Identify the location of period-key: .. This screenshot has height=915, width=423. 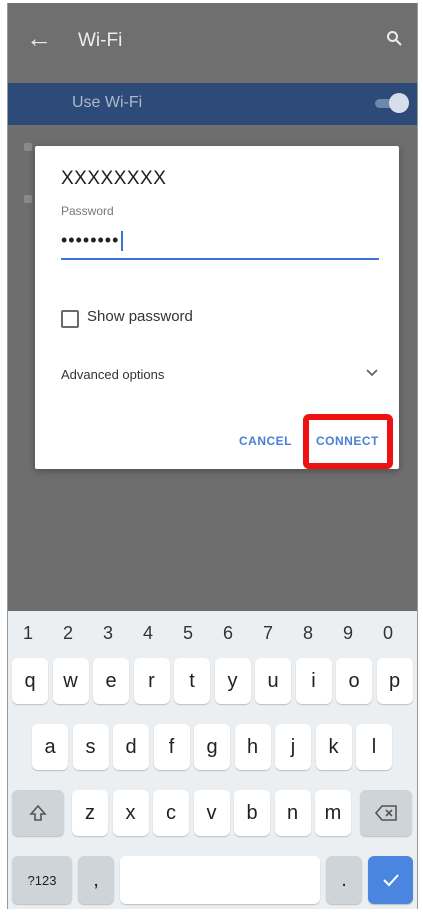
(344, 880).